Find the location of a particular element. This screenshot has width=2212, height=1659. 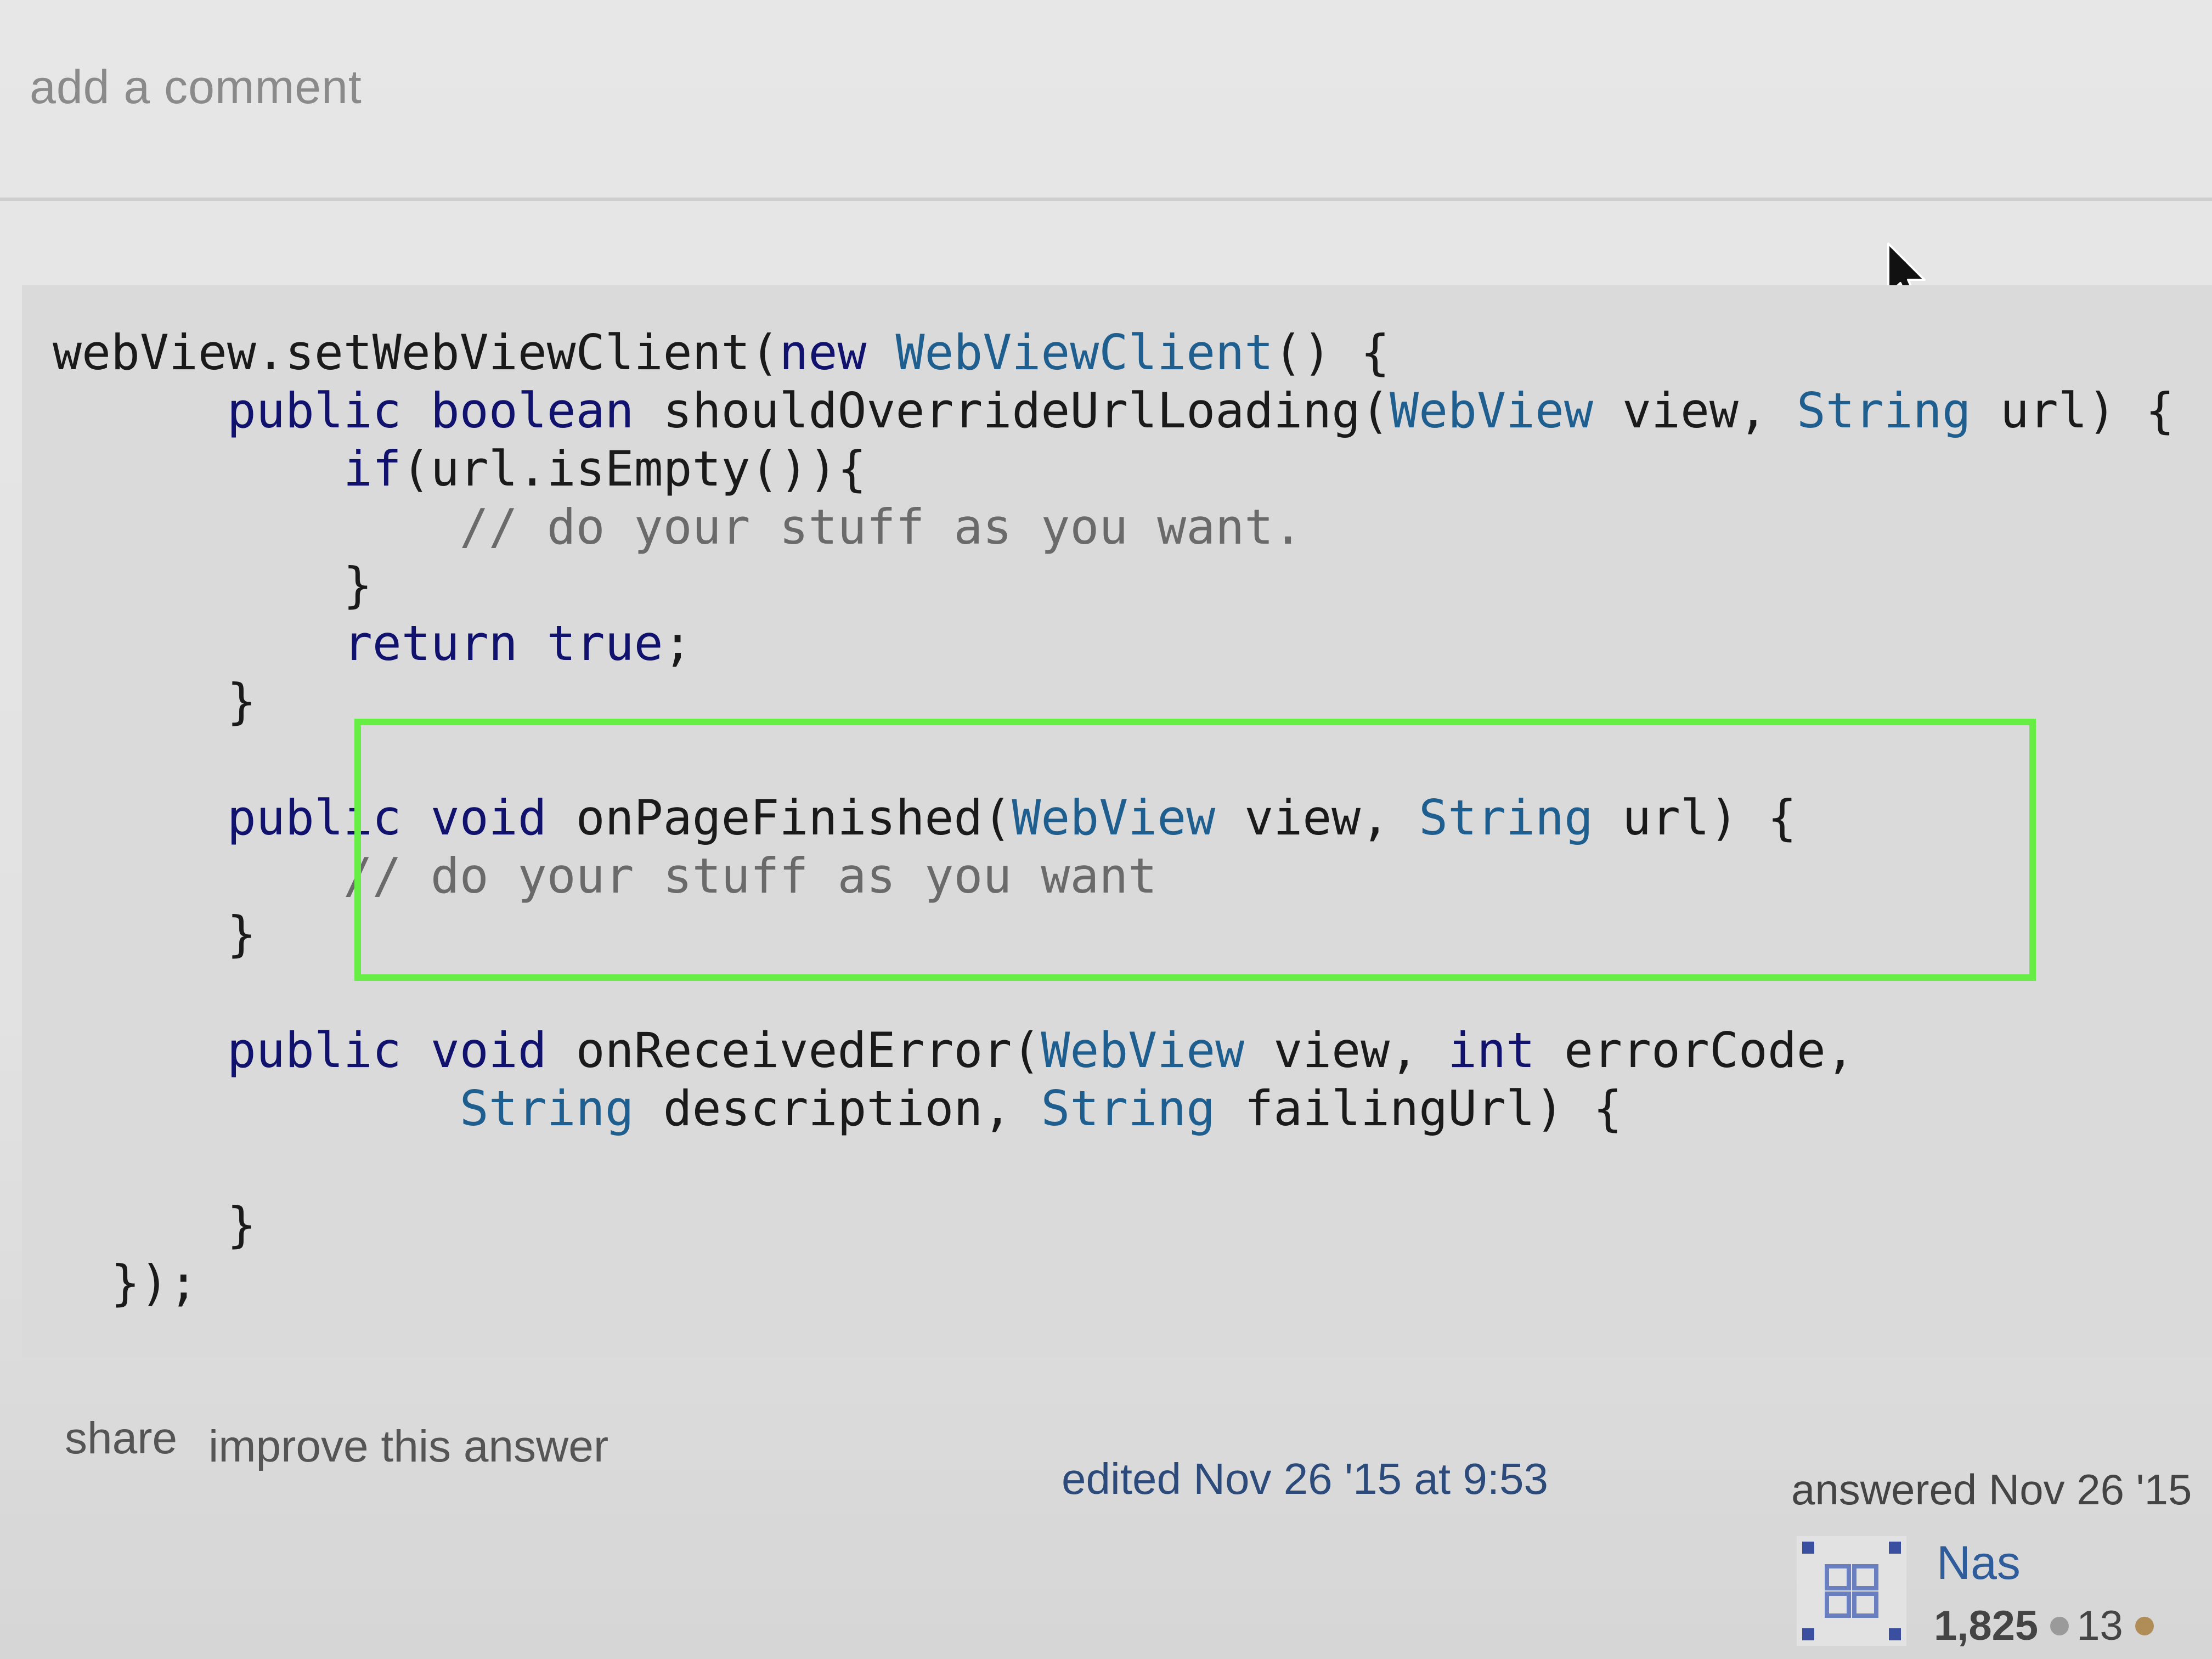

code-line: String description, String failingUrl) { is located at coordinates (1114, 1109).